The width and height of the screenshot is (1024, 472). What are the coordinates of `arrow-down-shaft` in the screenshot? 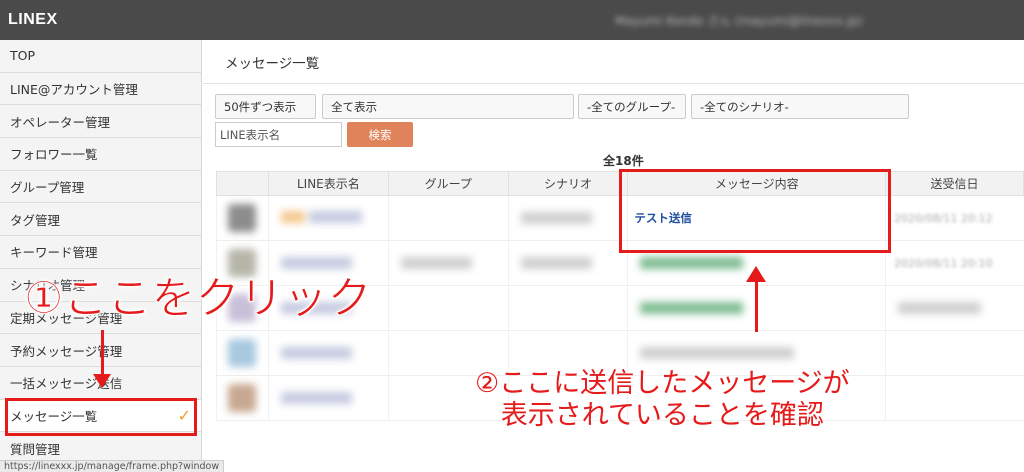 It's located at (102, 353).